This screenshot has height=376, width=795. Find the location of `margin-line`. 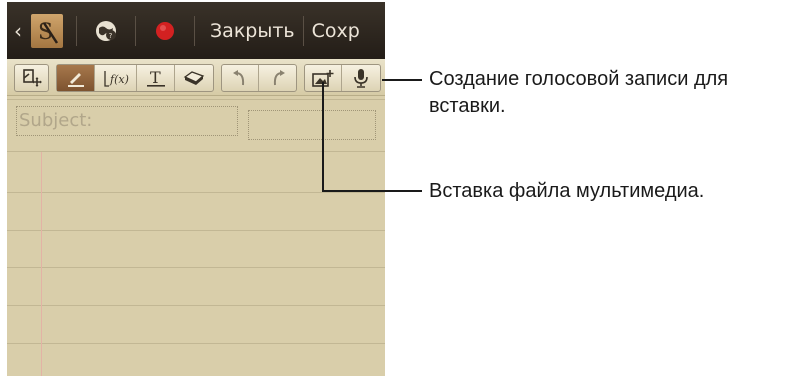

margin-line is located at coordinates (41, 264).